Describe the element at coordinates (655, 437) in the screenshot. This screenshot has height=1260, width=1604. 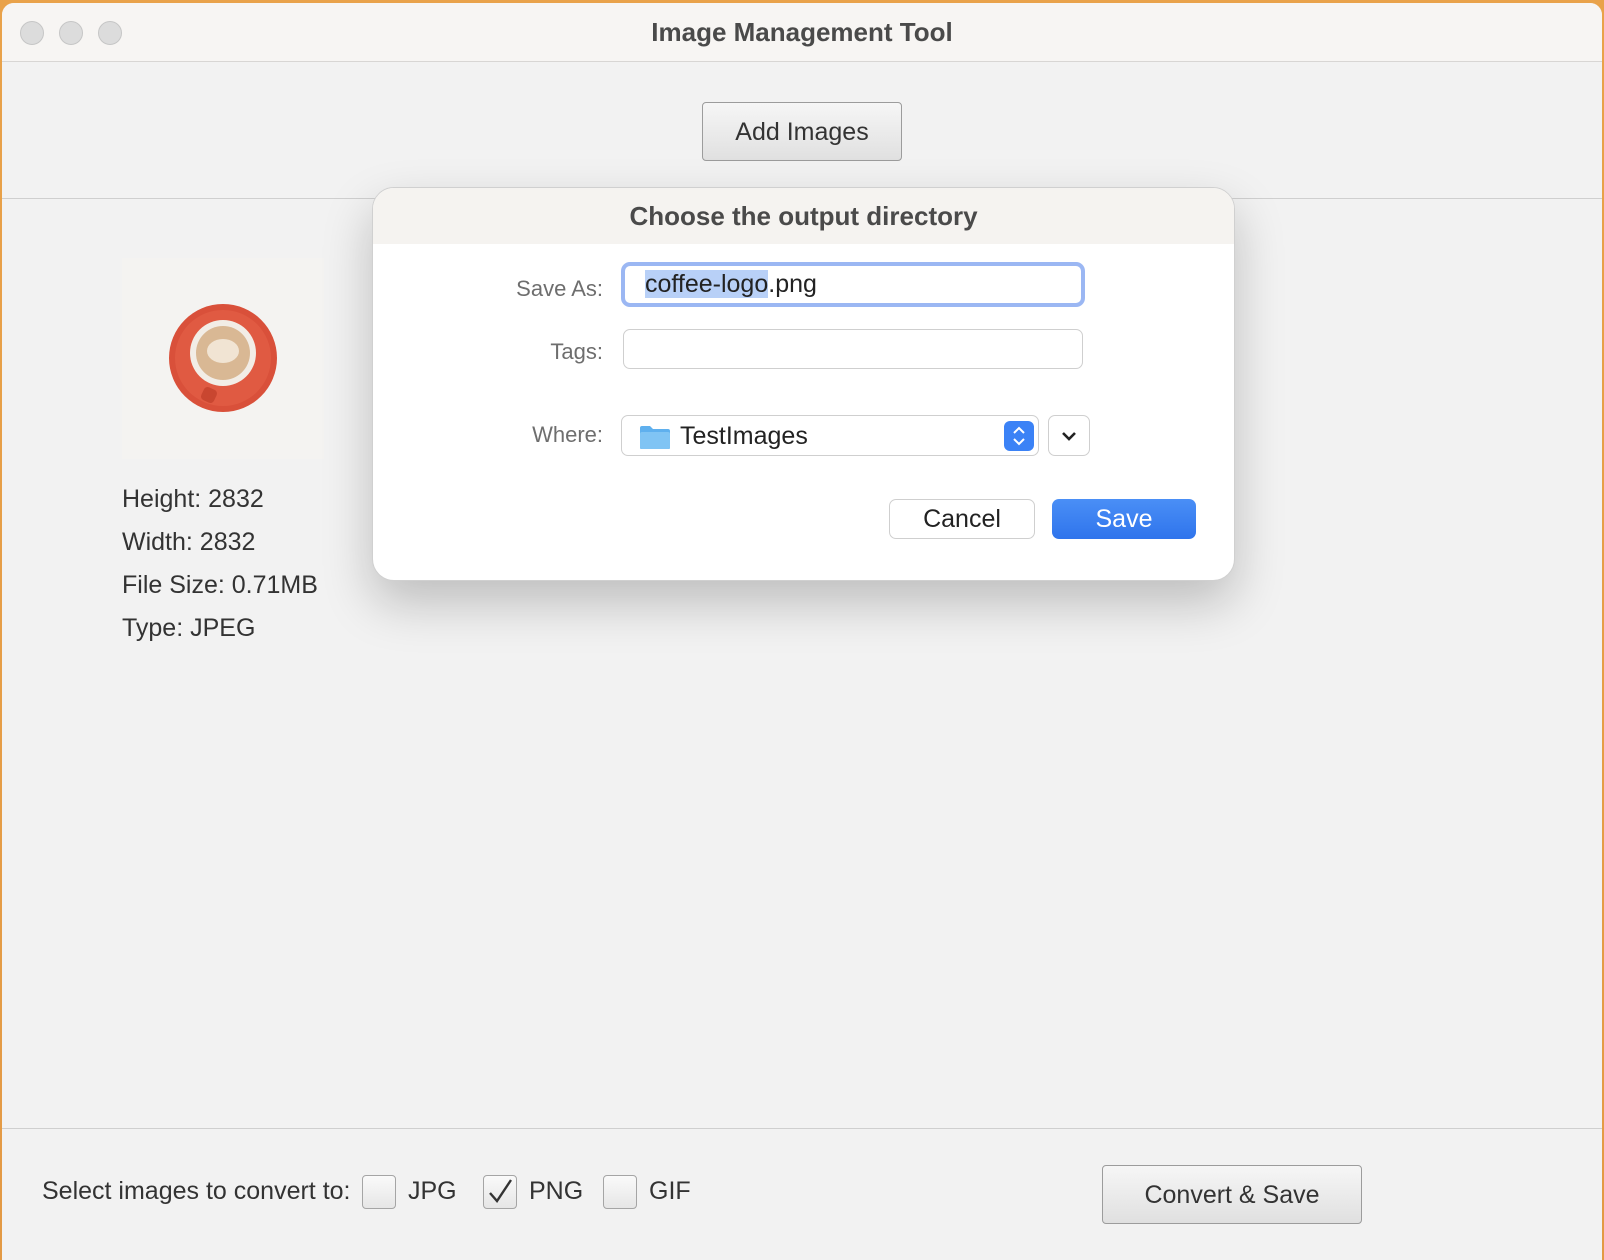
I see `folder-icon` at that location.